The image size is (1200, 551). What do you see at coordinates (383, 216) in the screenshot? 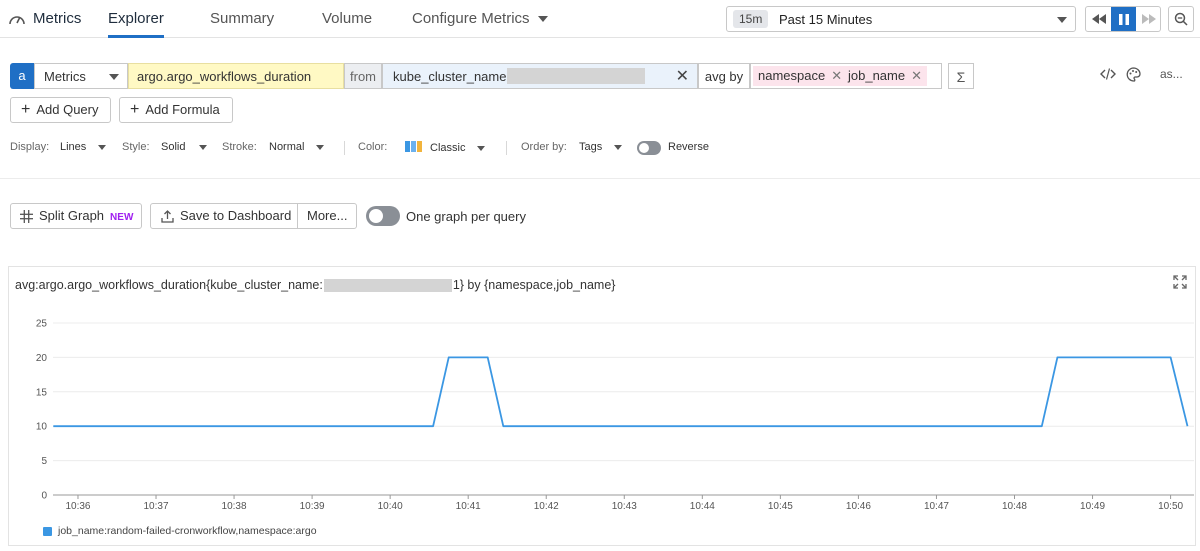
I see `one-graph-per-query-toggle` at bounding box center [383, 216].